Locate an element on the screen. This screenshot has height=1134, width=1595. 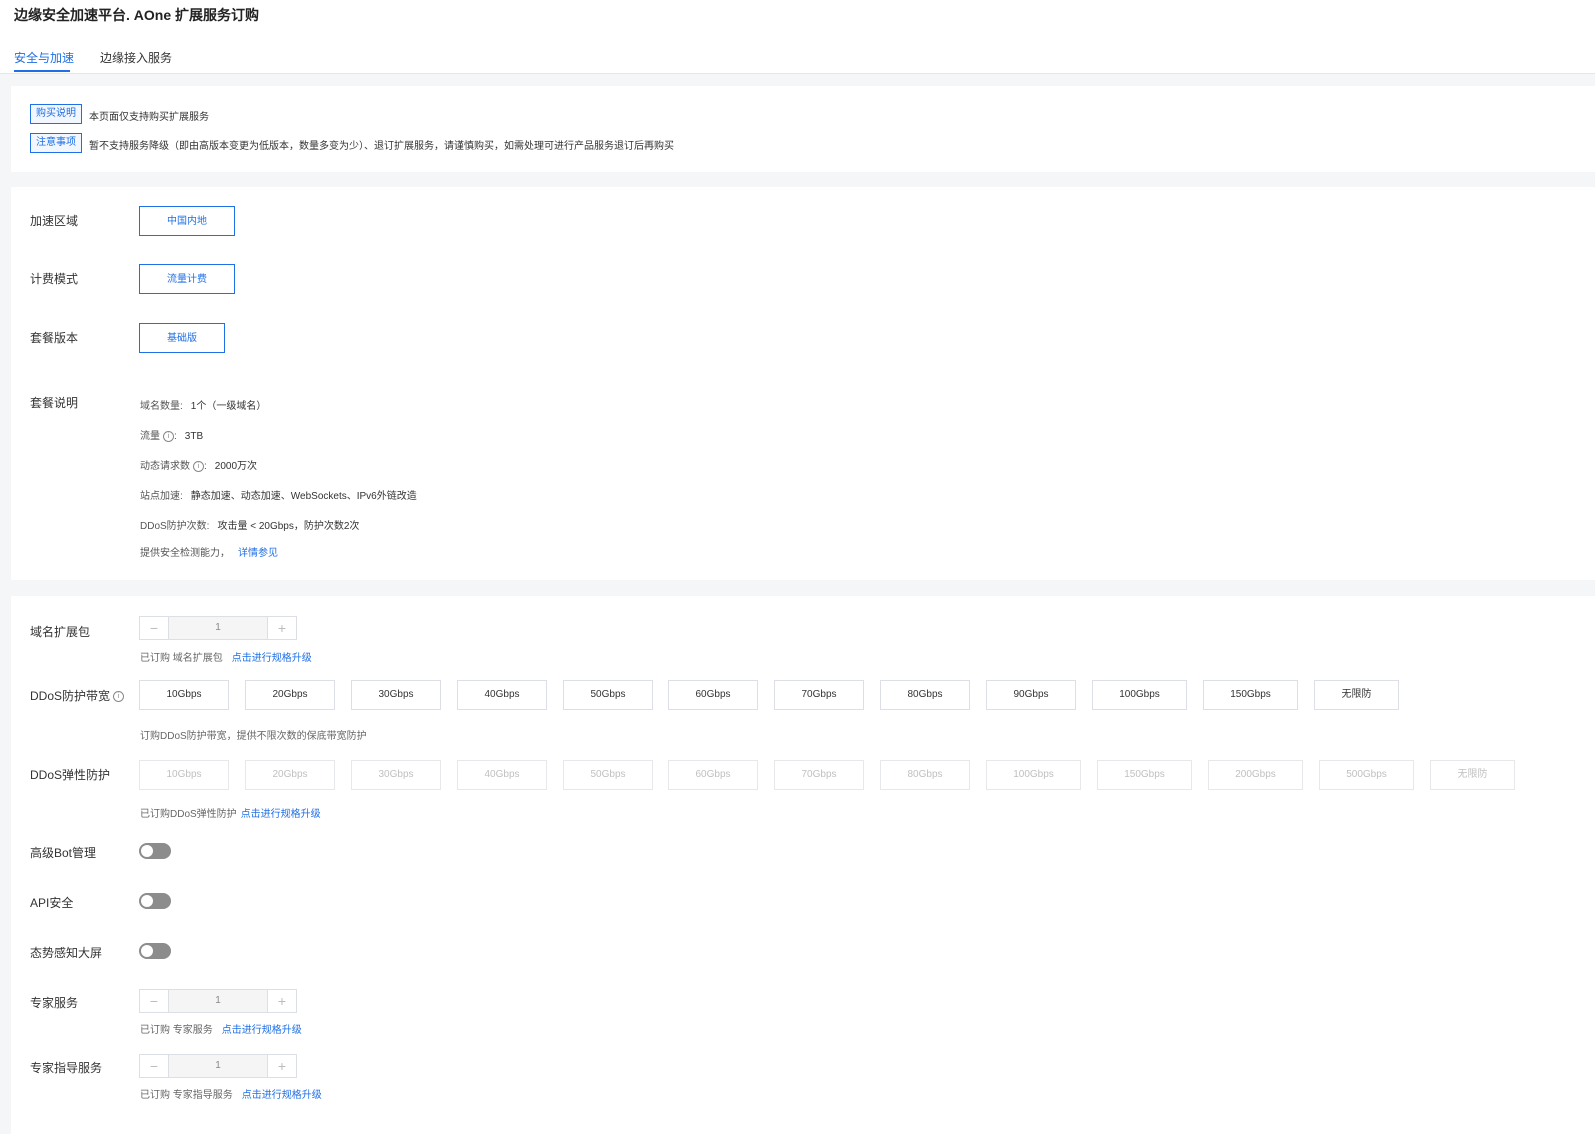
purchase-notice-tag: 购买说明 is located at coordinates (56, 114).